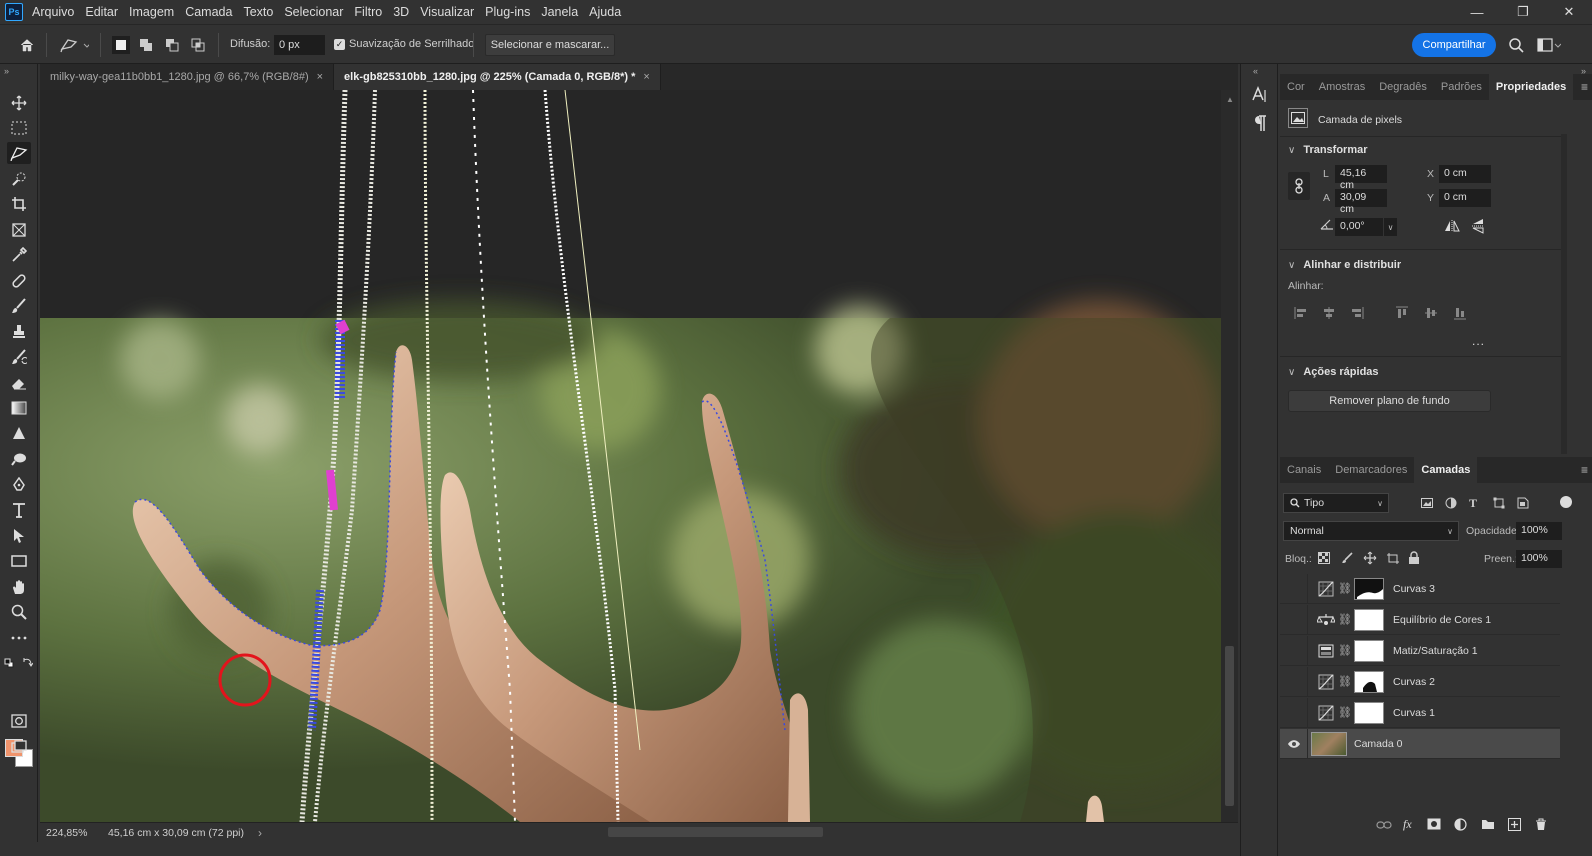 This screenshot has width=1592, height=856. Describe the element at coordinates (1420, 588) in the screenshot. I see `layer-row-curvas-3: ⛓ Curvas 3` at that location.